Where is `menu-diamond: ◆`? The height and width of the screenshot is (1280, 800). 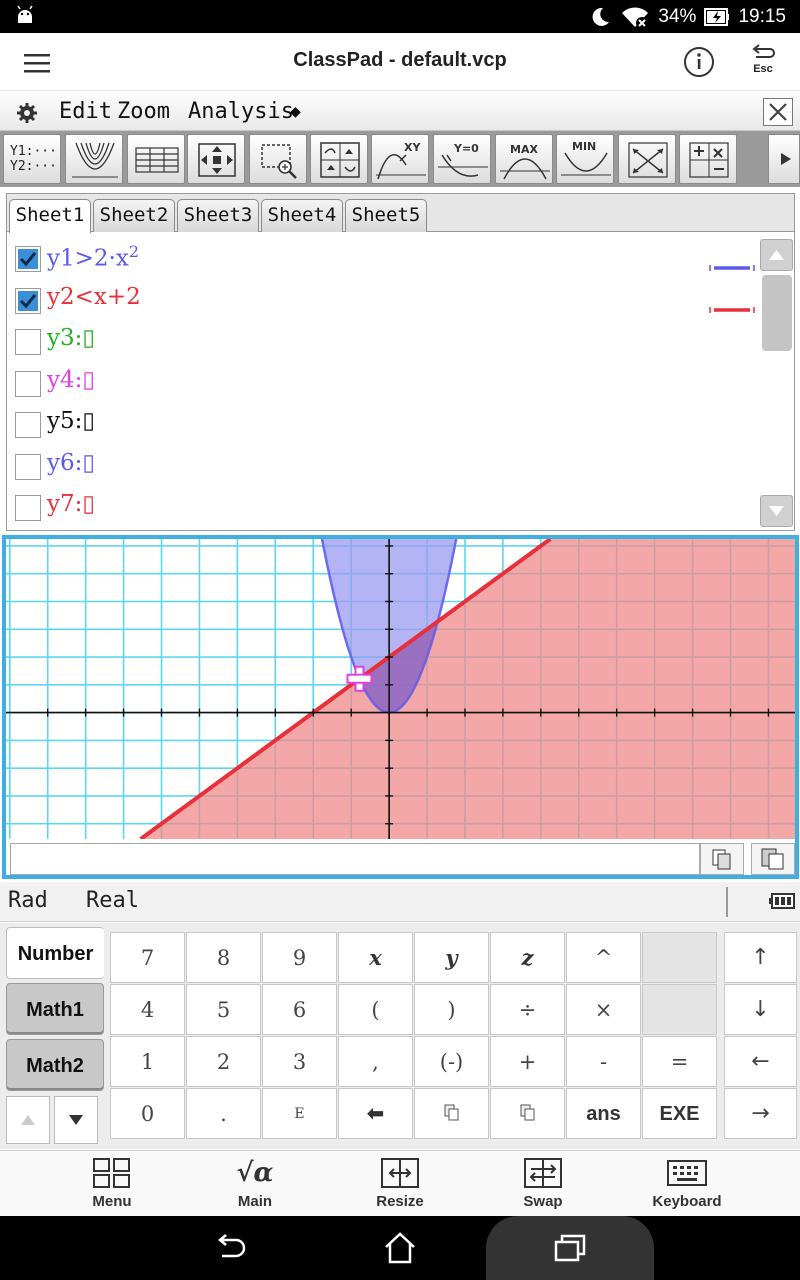
menu-diamond: ◆ is located at coordinates (295, 111).